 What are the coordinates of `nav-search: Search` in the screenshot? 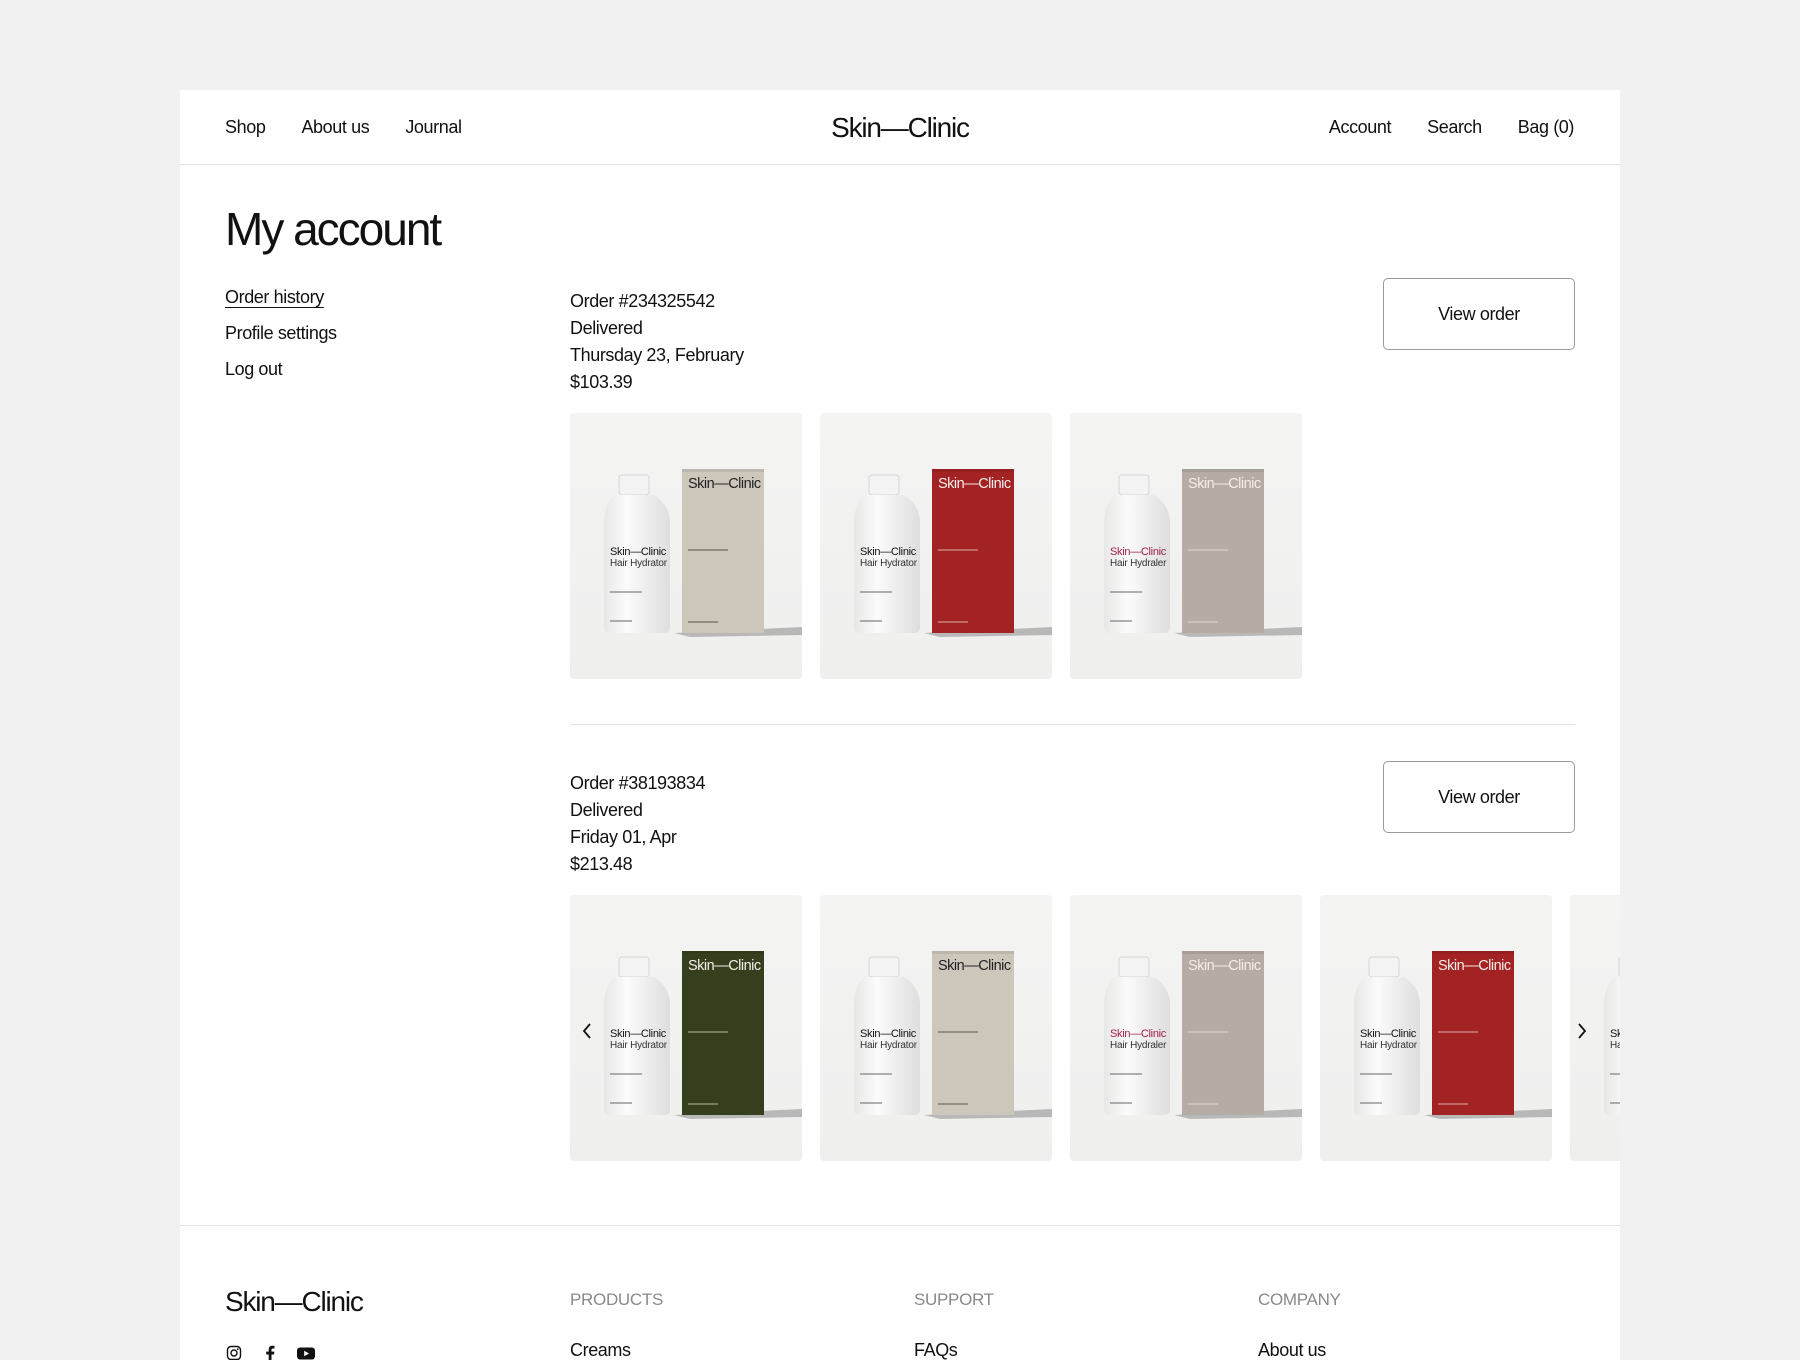 It's located at (1454, 127).